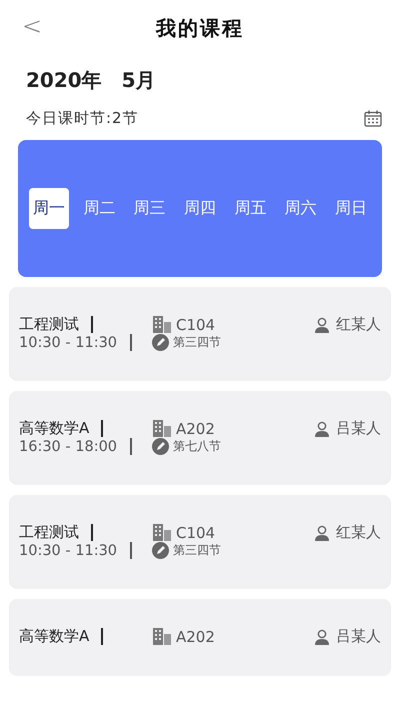 The image size is (400, 710). Describe the element at coordinates (197, 446) in the screenshot. I see `period-text: 第七八节` at that location.